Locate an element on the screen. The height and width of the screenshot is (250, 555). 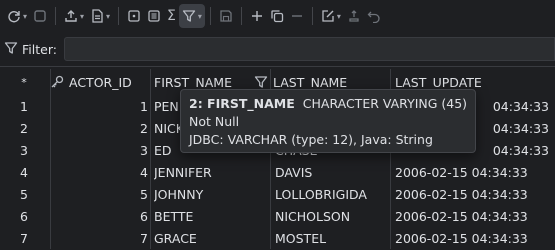
cell-actor-id: 1 is located at coordinates (100, 106).